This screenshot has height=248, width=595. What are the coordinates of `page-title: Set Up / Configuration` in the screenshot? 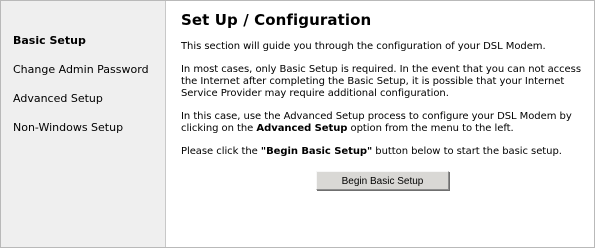 It's located at (276, 20).